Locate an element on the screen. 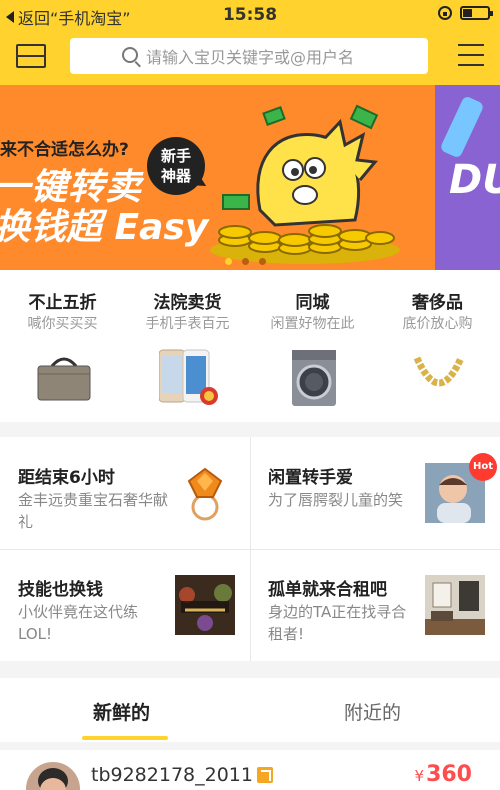  category-court-sale: 法院卖货 手机手表百元 is located at coordinates (187, 346).